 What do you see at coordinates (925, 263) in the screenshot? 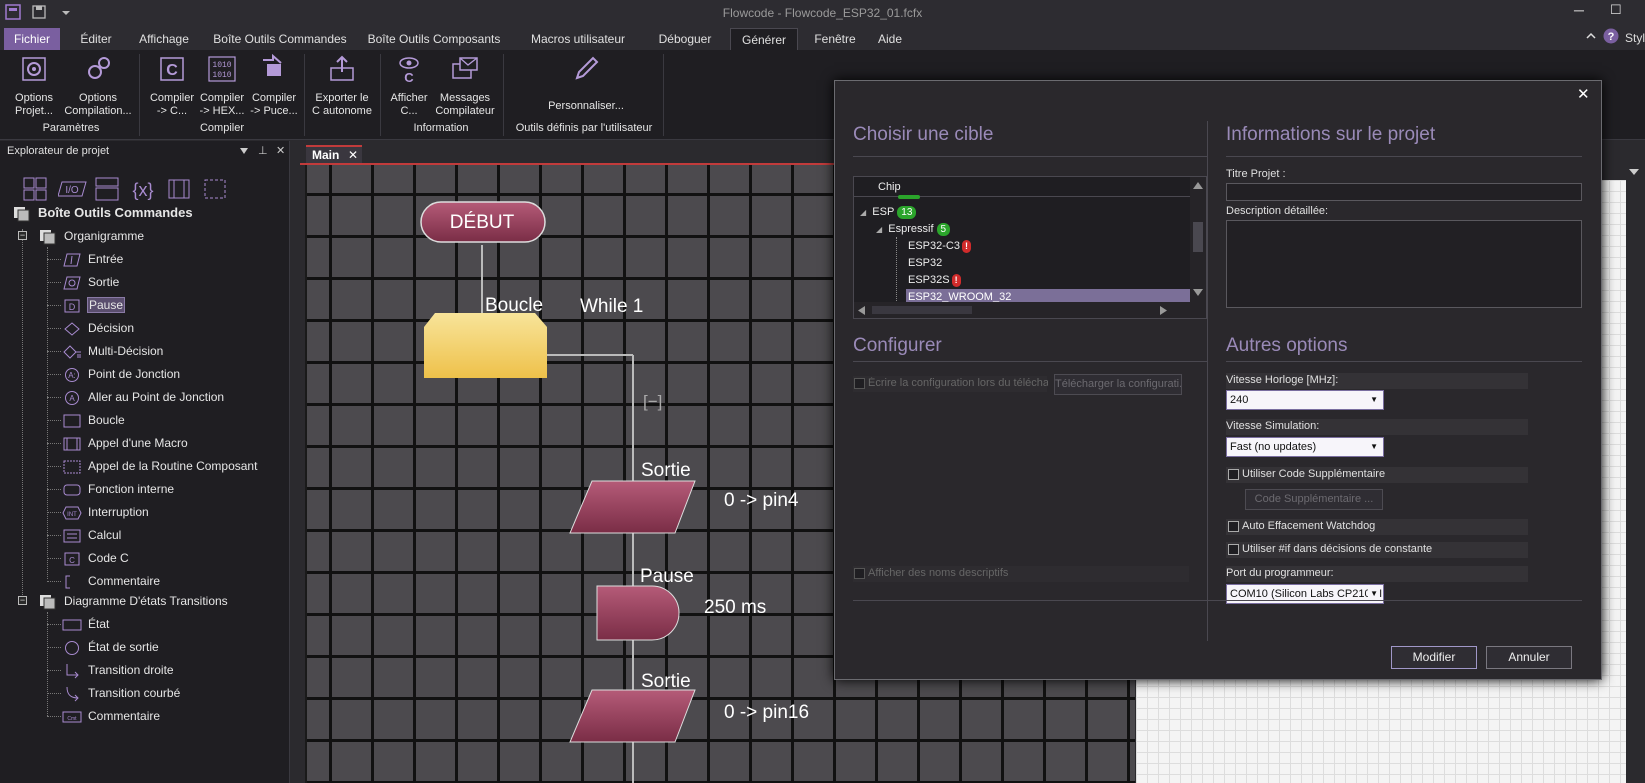
I see `chip-esp32: ESP32` at bounding box center [925, 263].